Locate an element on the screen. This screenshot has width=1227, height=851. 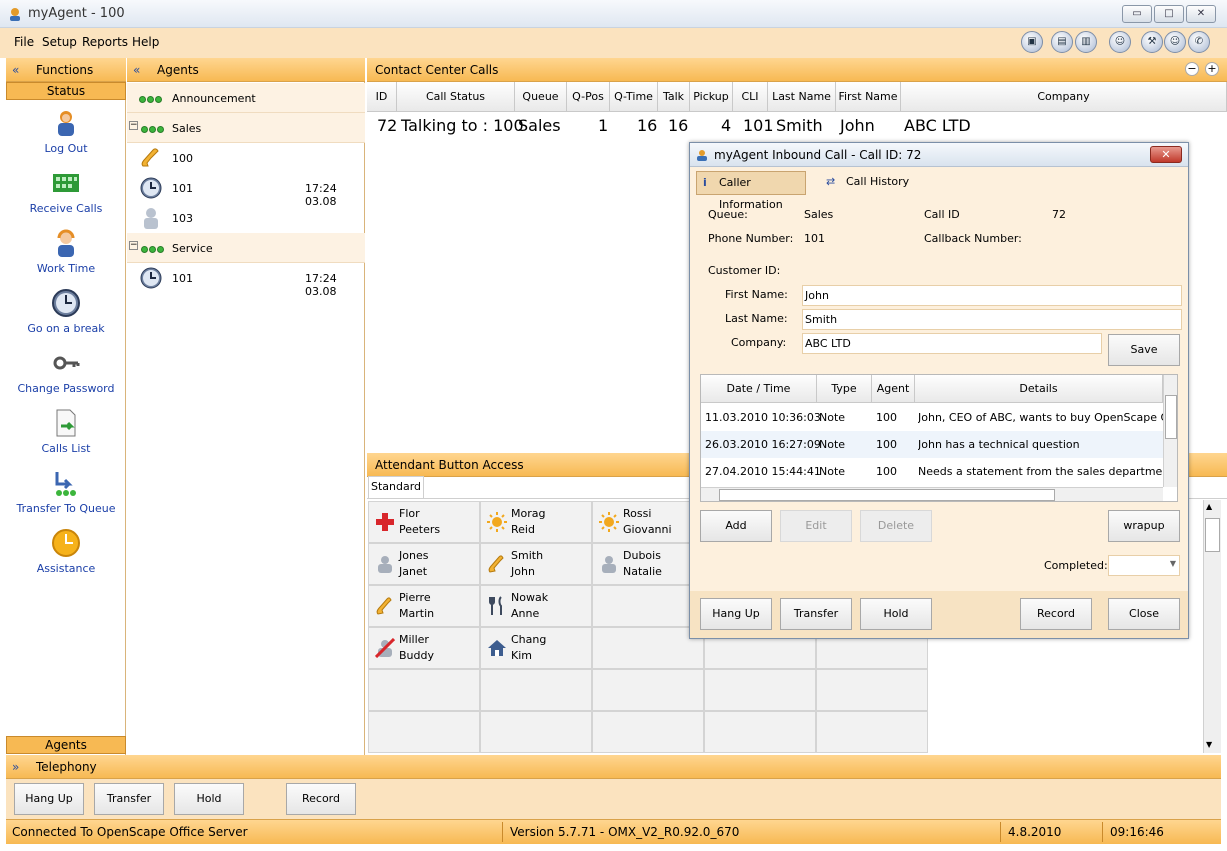
agent-icon: ☺ is located at coordinates (1175, 42).